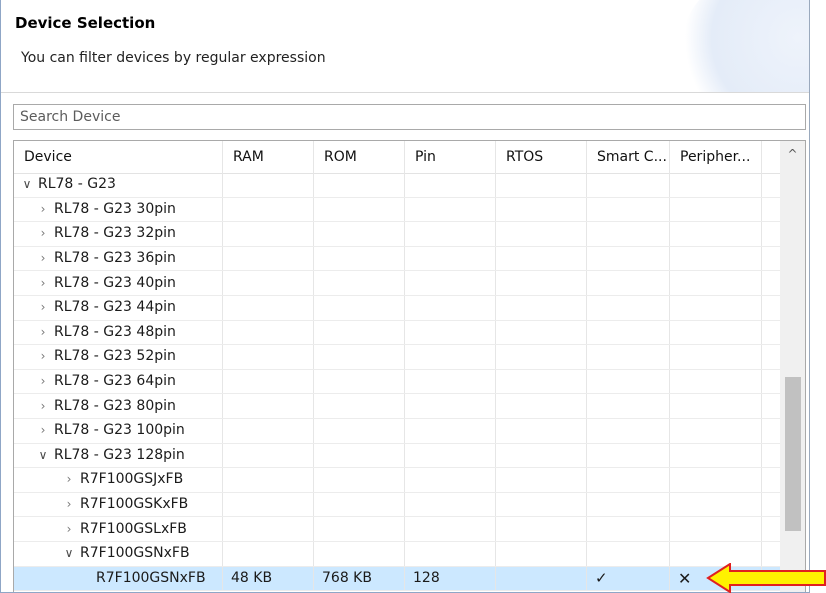  I want to click on table-row: › RL78 - G23 100pin, so click(397, 431).